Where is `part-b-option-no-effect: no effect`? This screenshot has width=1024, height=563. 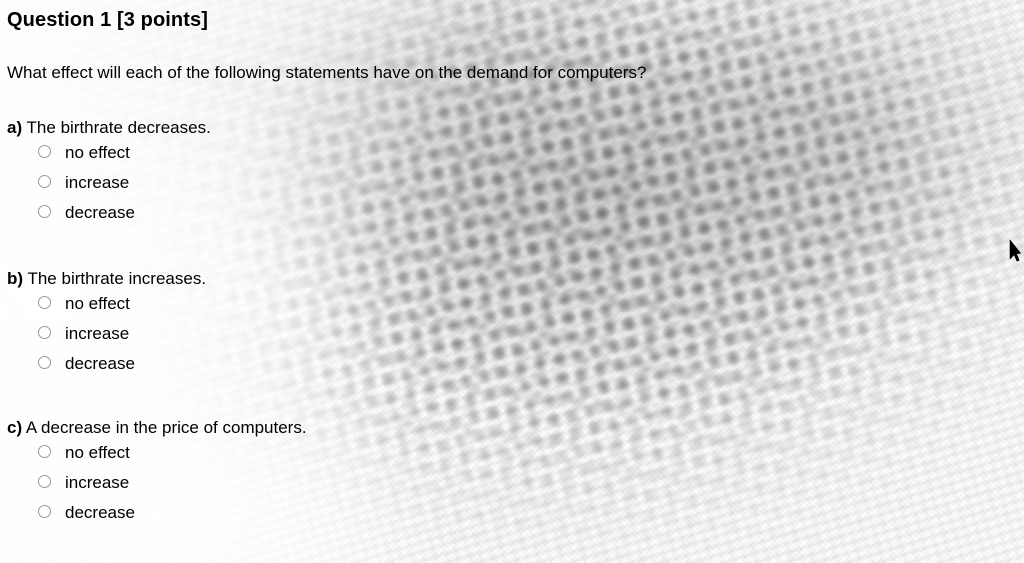 part-b-option-no-effect: no effect is located at coordinates (307, 304).